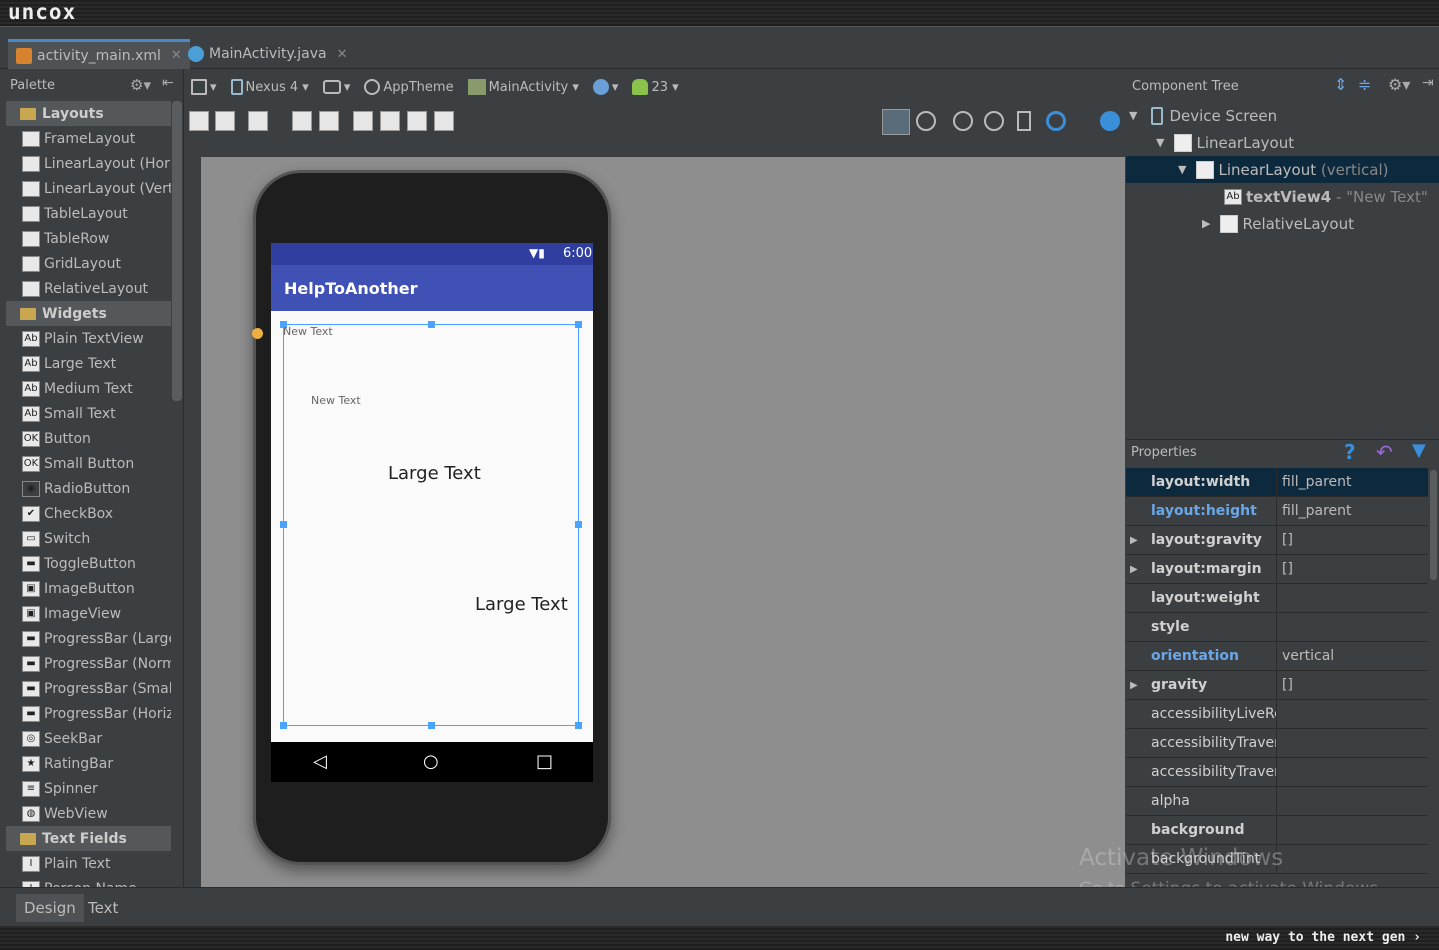 Image resolution: width=1439 pixels, height=950 pixels. Describe the element at coordinates (85, 688) in the screenshot. I see `palette-item: ▬ ProgressBar (Small` at that location.